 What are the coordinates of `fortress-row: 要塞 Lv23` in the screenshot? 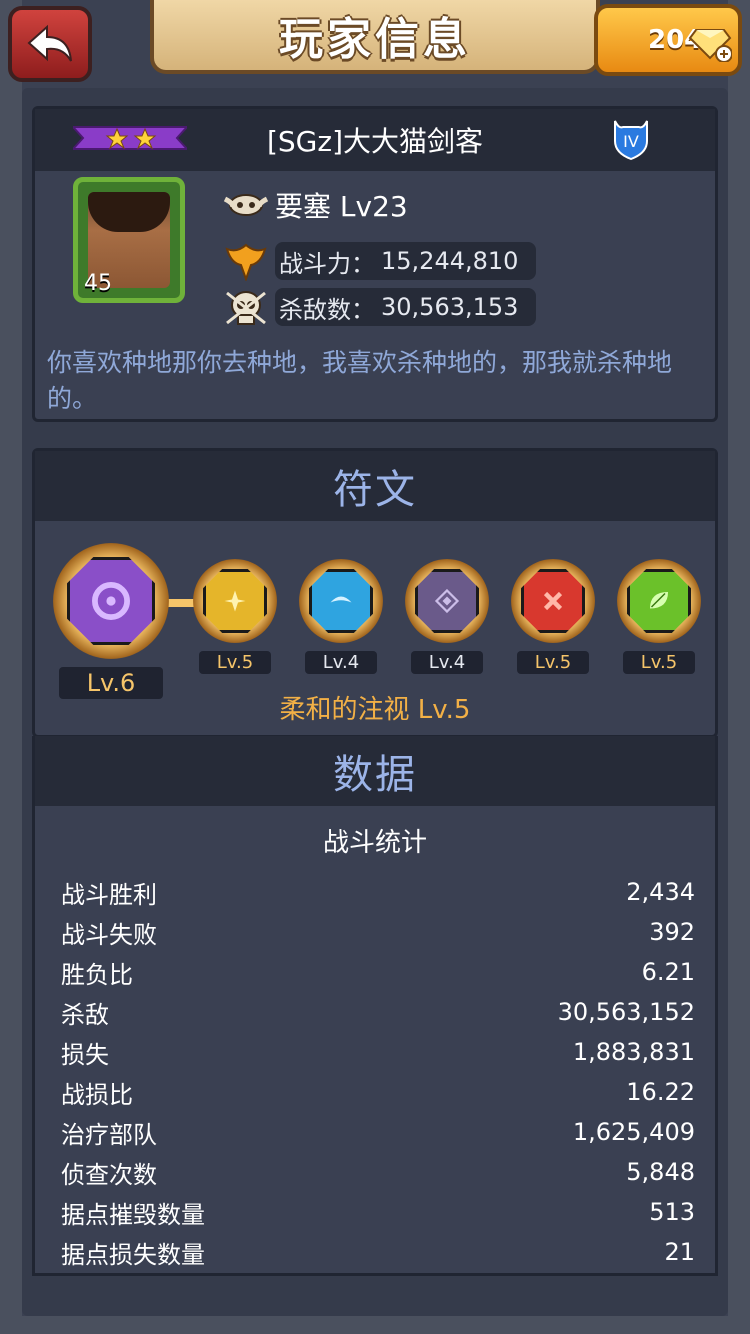 It's located at (314, 205).